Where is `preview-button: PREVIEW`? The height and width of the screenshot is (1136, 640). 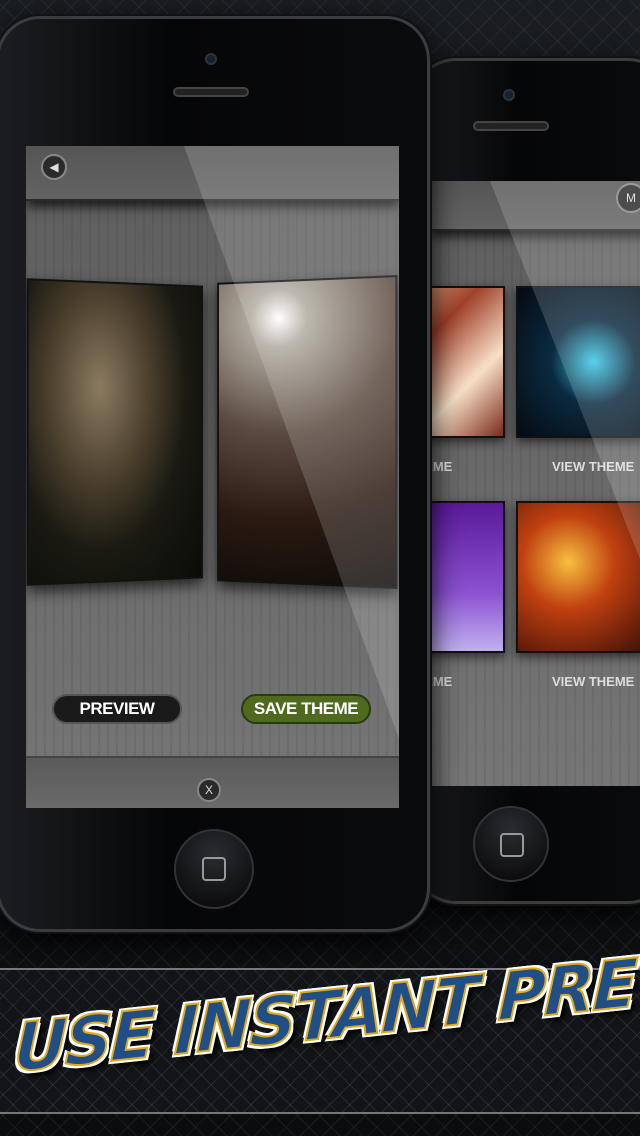
preview-button: PREVIEW is located at coordinates (117, 709).